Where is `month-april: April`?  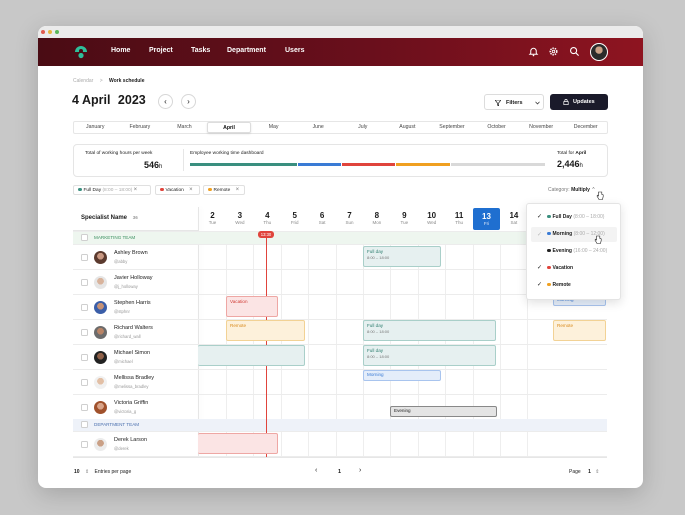 month-april: April is located at coordinates (229, 127).